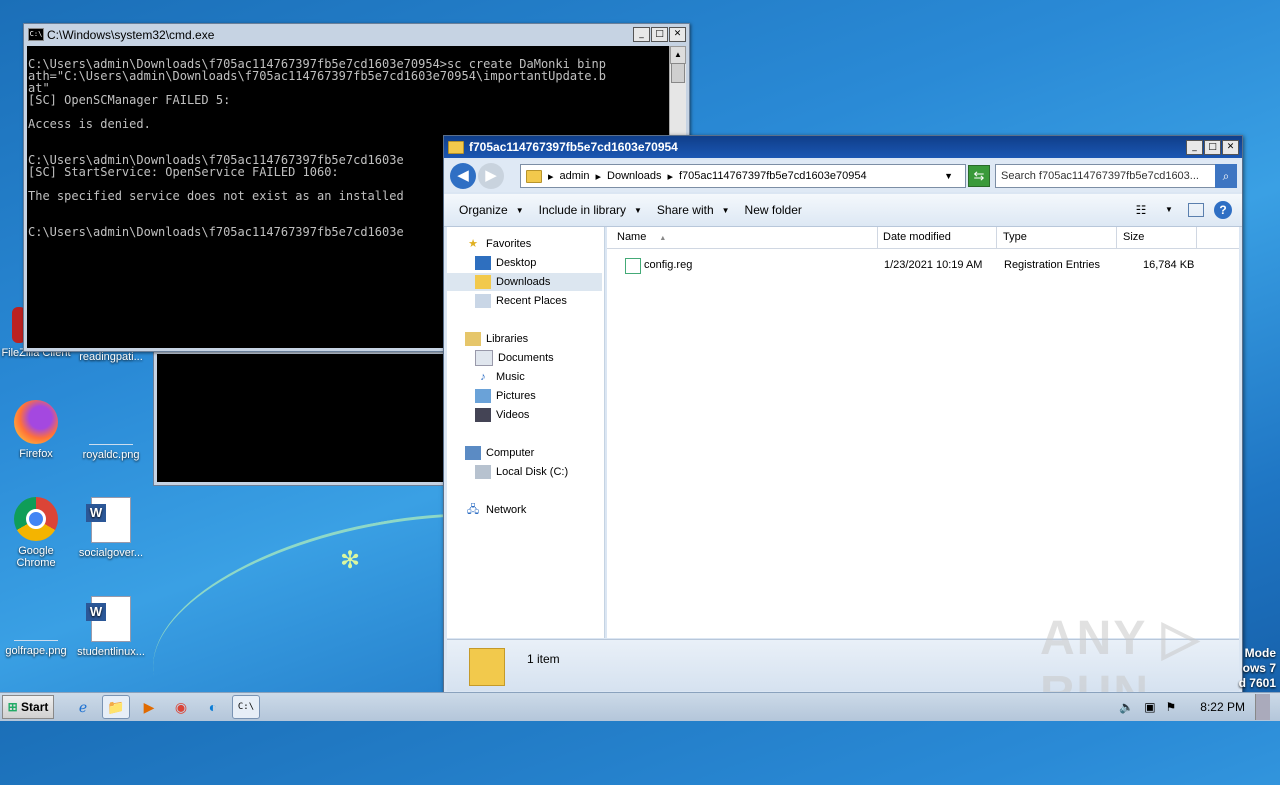  Describe the element at coordinates (181, 707) in the screenshot. I see `chrome-taskbar-icon: ◉` at that location.